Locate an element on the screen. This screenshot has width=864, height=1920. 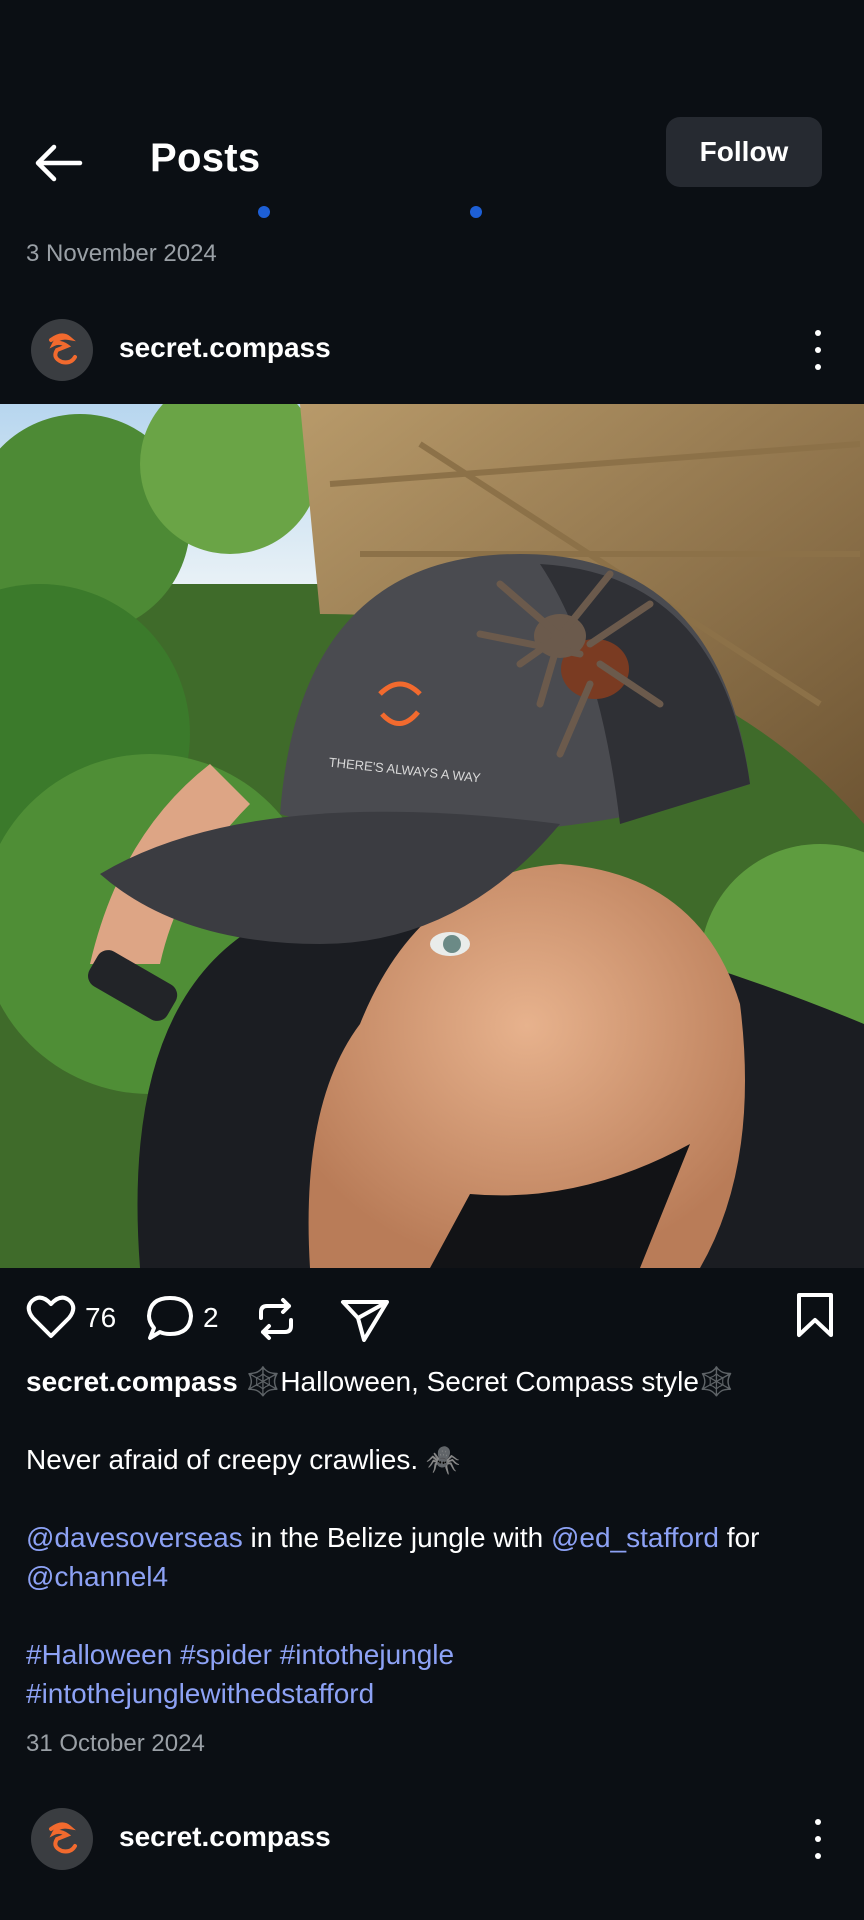
like-button is located at coordinates (51, 1319).